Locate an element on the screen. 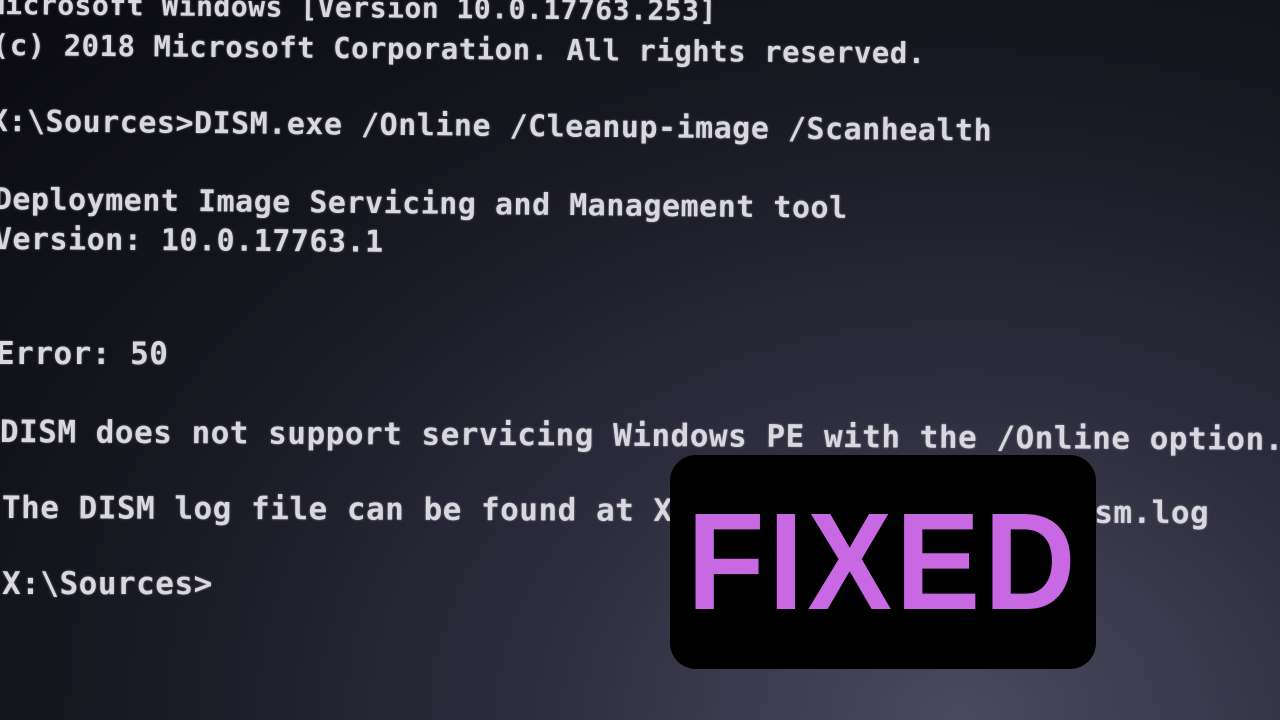  dism-version-line: Version: 10.0.17763.1 is located at coordinates (192, 241).